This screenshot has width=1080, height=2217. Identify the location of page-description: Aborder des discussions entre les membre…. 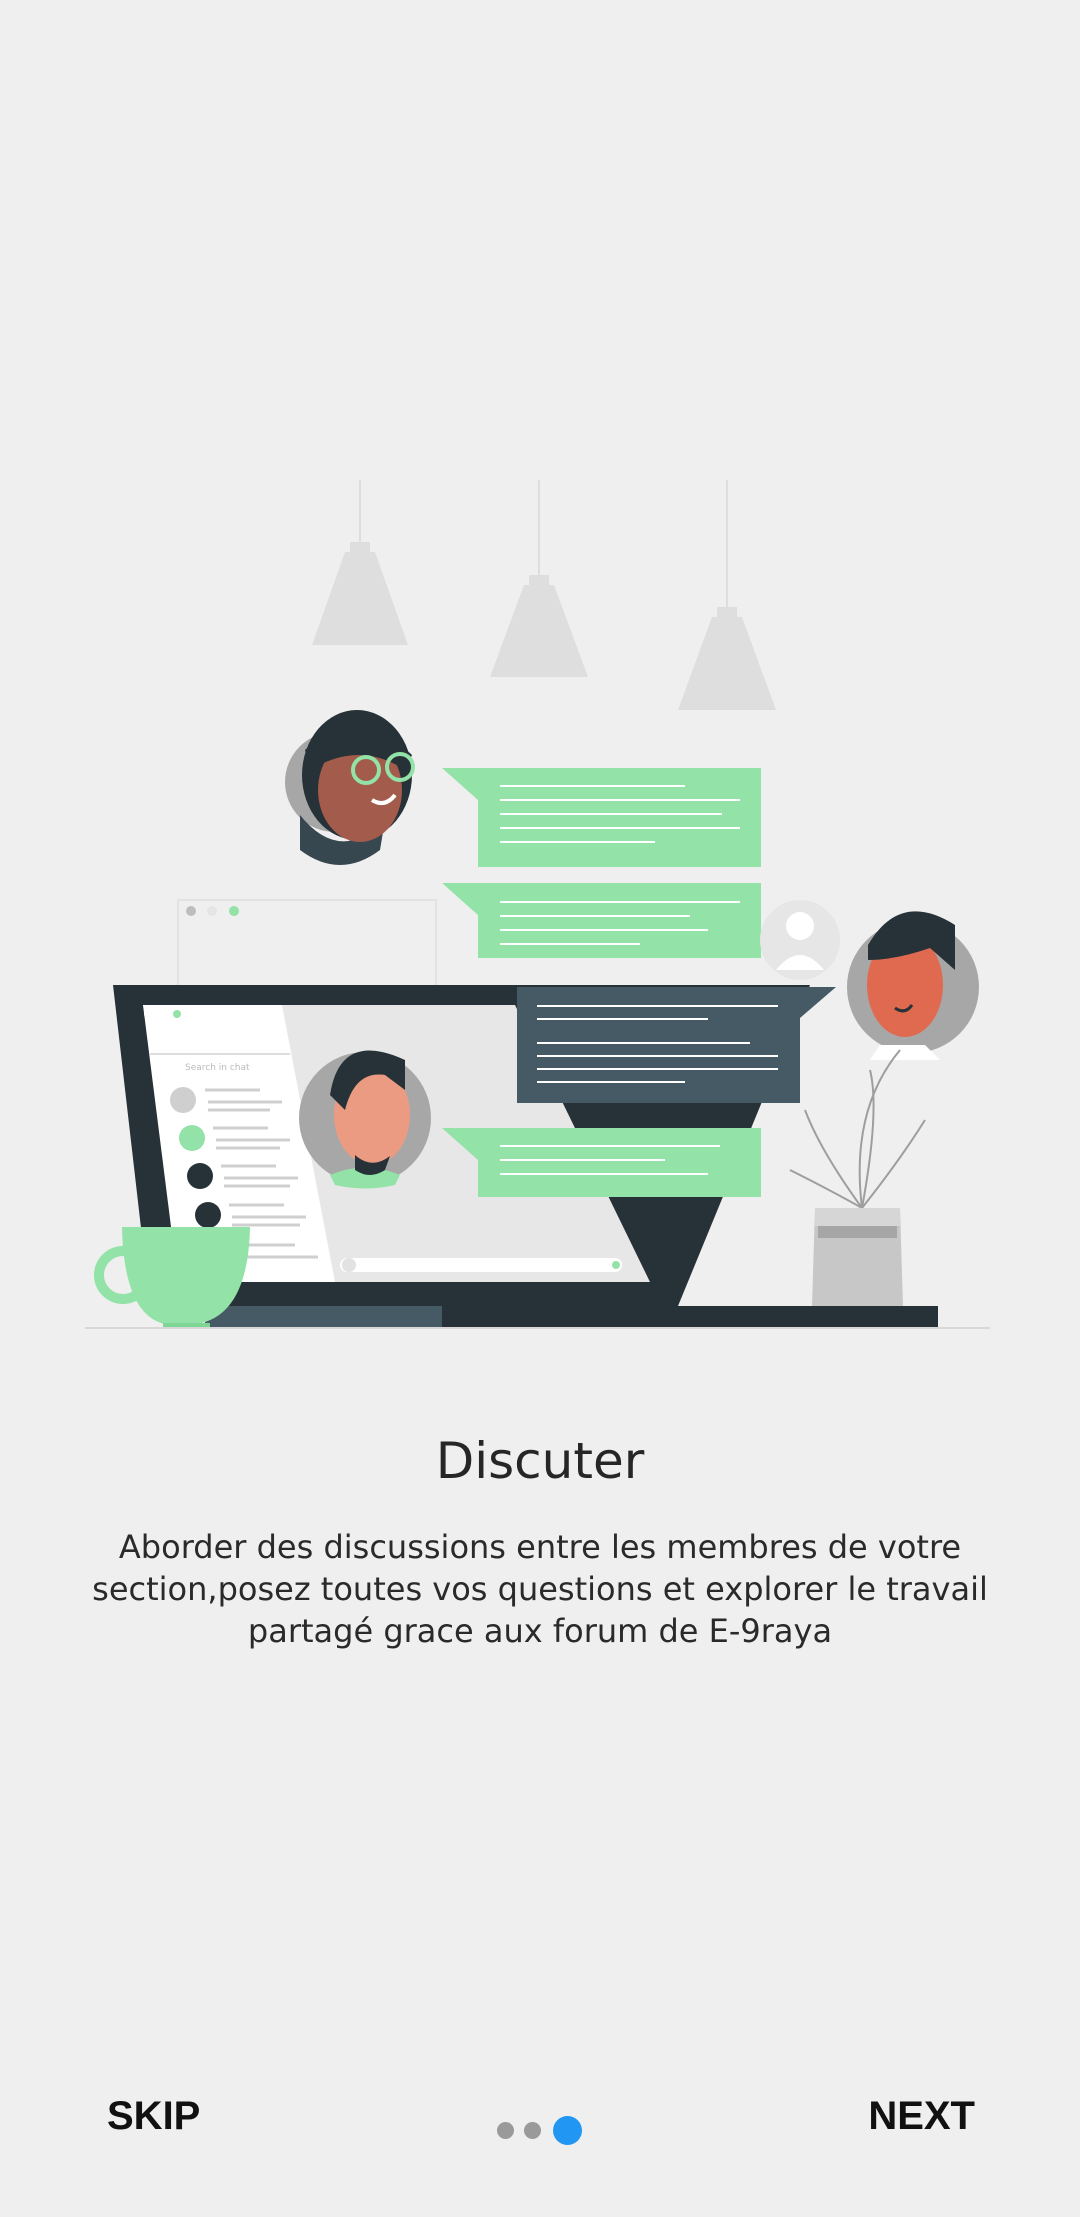
(540, 1589).